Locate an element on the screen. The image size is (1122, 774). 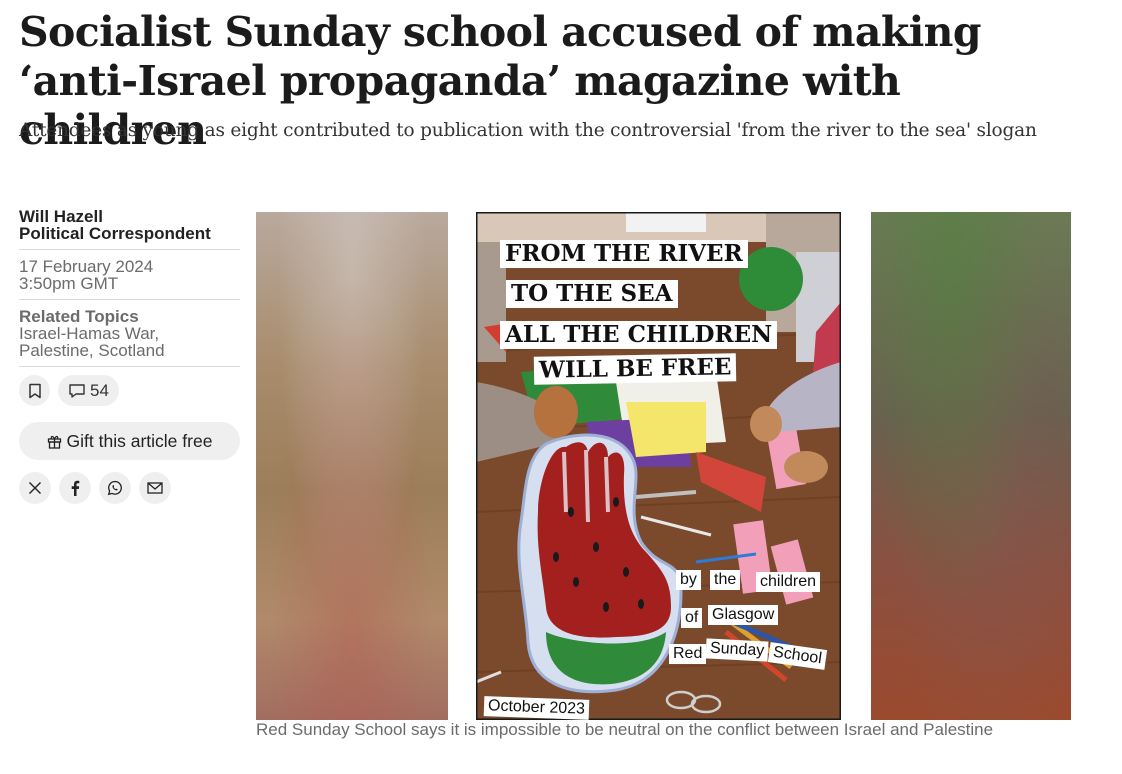
comments-button: 54 is located at coordinates (88, 390).